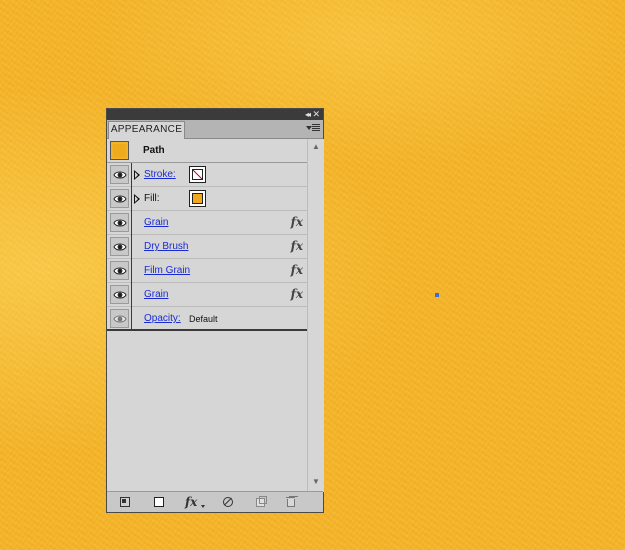 This screenshot has width=625, height=550. What do you see at coordinates (207, 271) in the screenshot?
I see `effect-row-film-grain: Film Grain fx` at bounding box center [207, 271].